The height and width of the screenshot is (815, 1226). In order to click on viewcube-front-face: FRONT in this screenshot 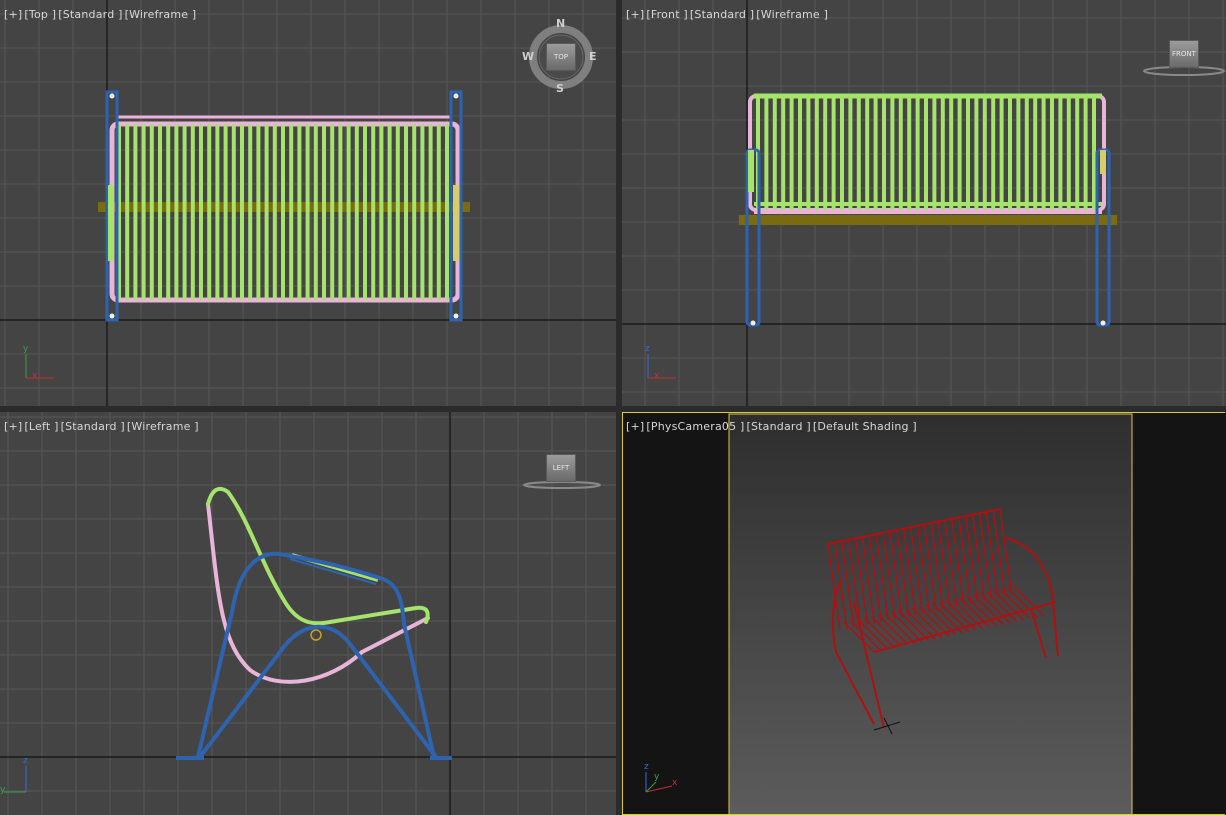, I will do `click(1184, 54)`.